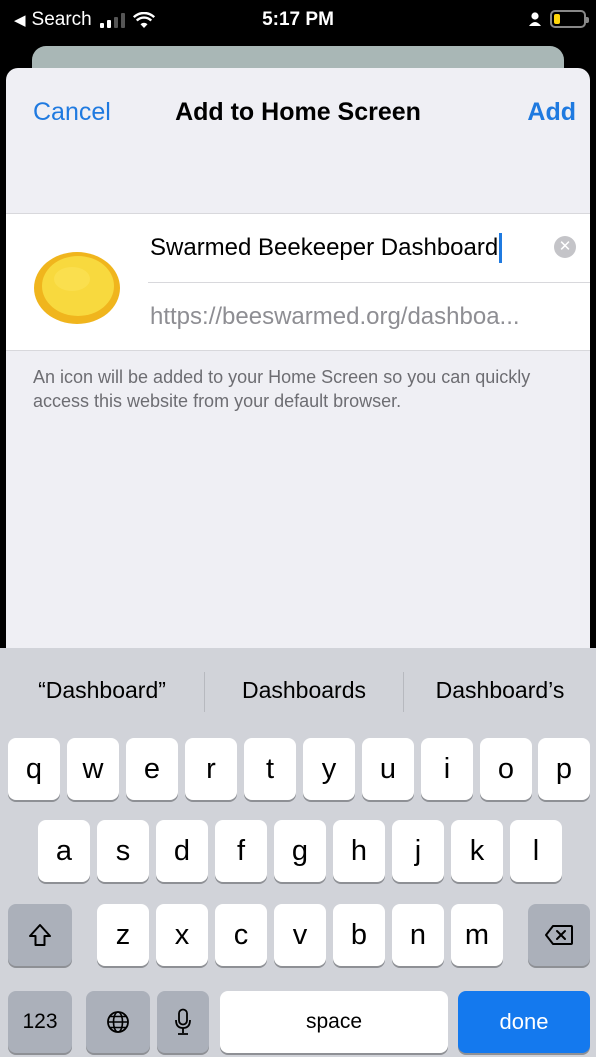 This screenshot has height=1057, width=596. Describe the element at coordinates (270, 769) in the screenshot. I see `key-t: t` at that location.